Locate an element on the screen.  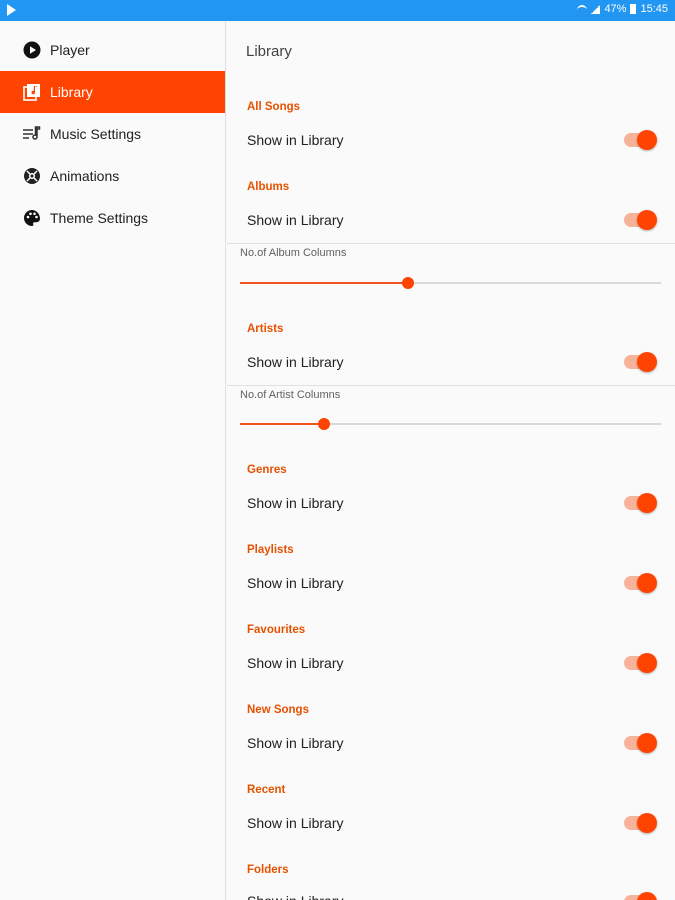
palette-icon is located at coordinates (32, 218).